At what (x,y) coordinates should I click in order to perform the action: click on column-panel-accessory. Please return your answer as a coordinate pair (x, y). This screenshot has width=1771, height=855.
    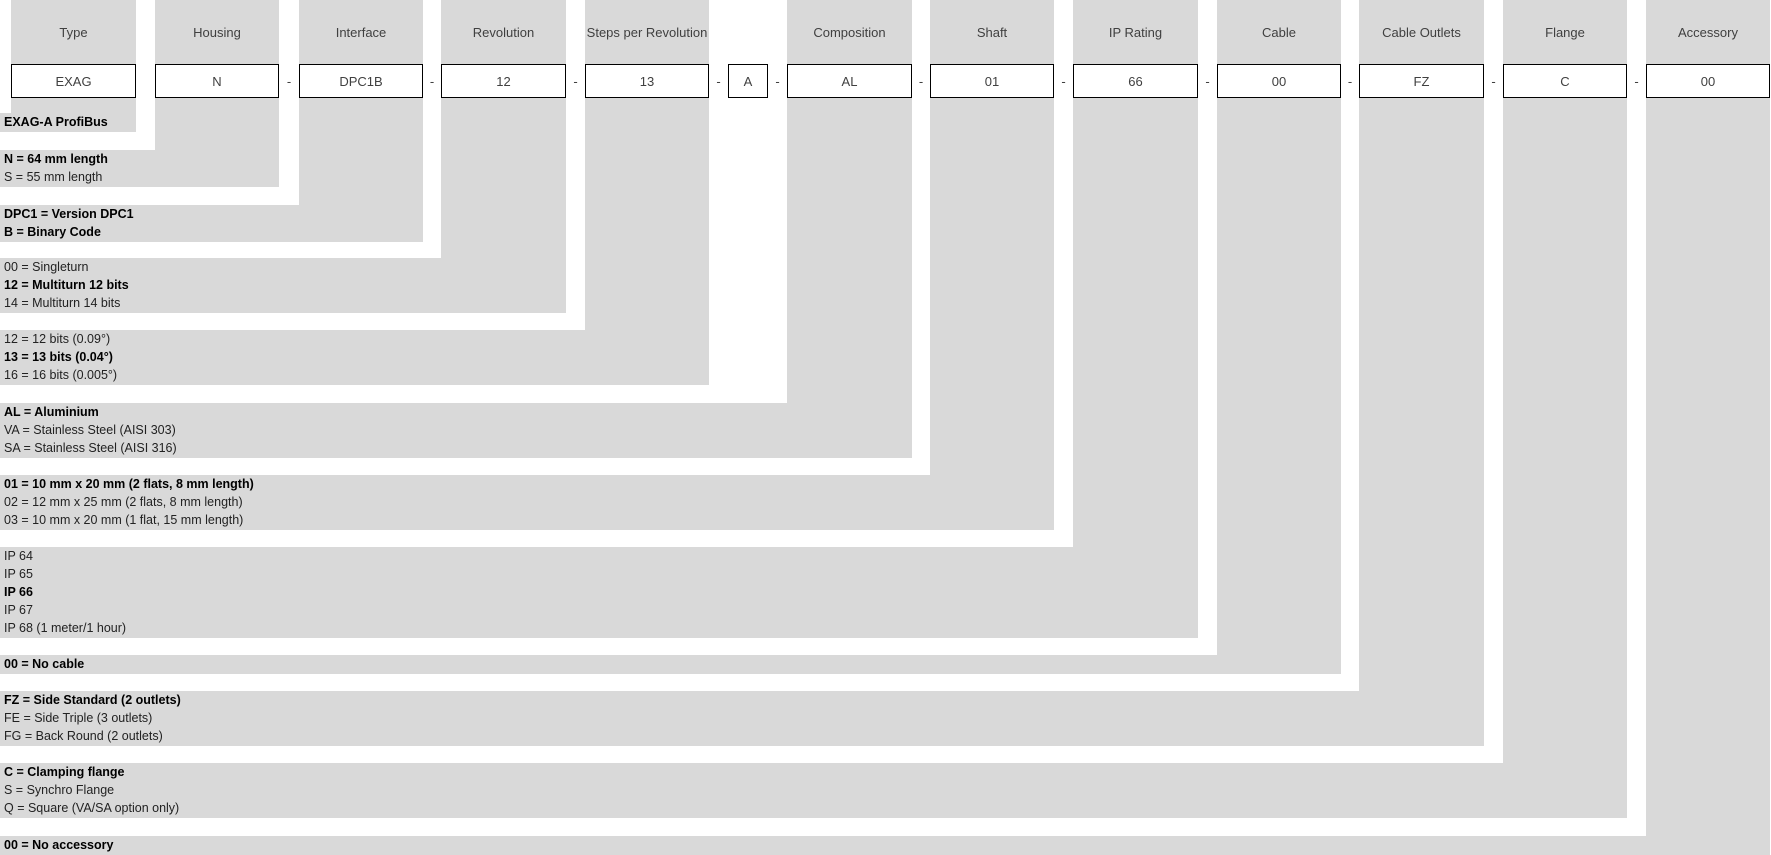
    Looking at the image, I should click on (1708, 427).